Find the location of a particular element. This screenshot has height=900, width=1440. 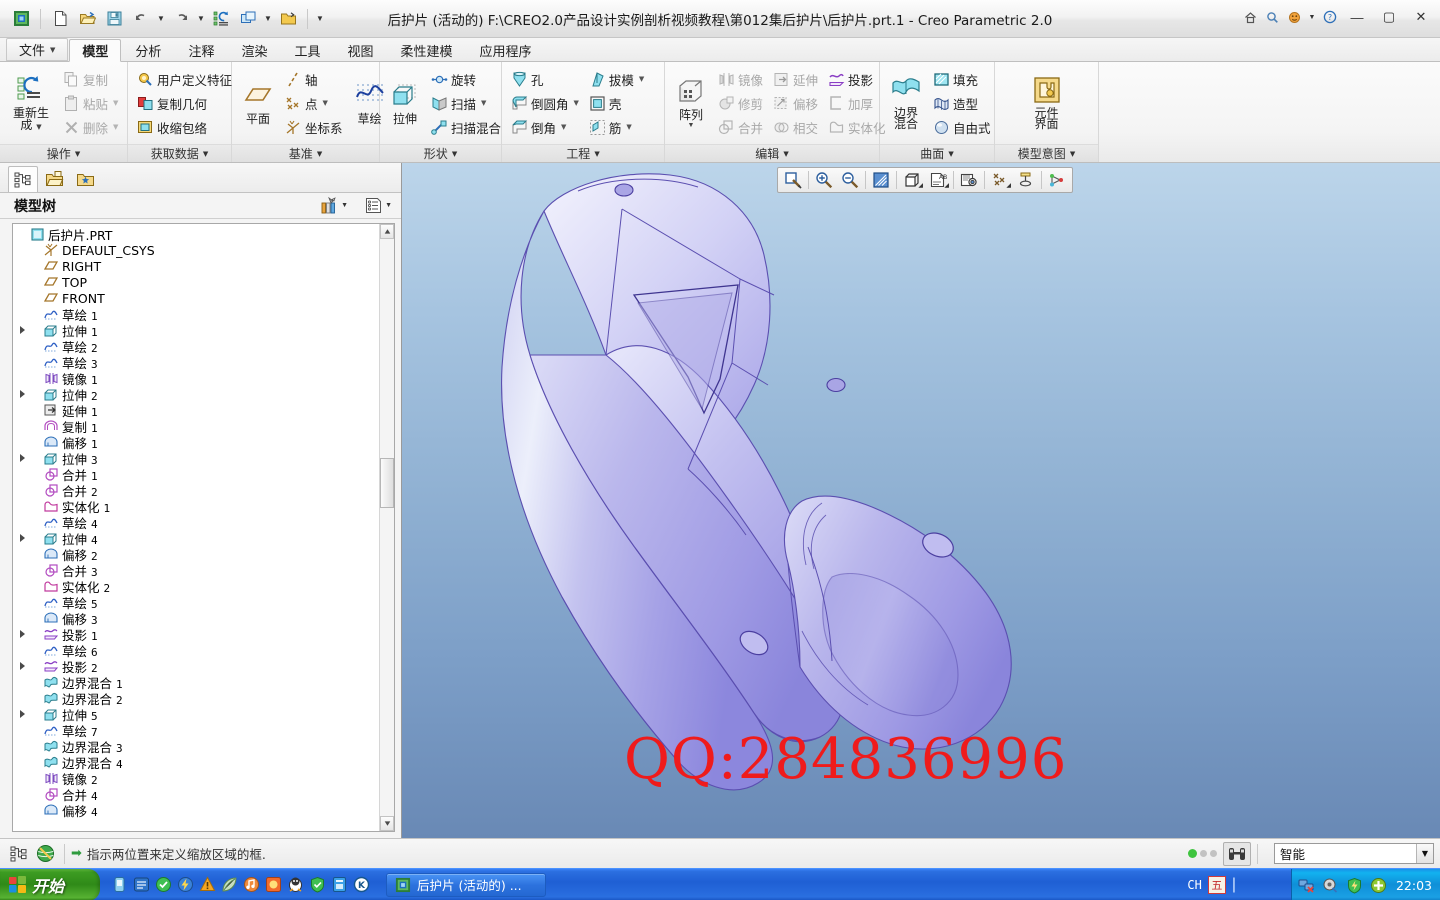

tree-item: 偏移 4 is located at coordinates (196, 810).